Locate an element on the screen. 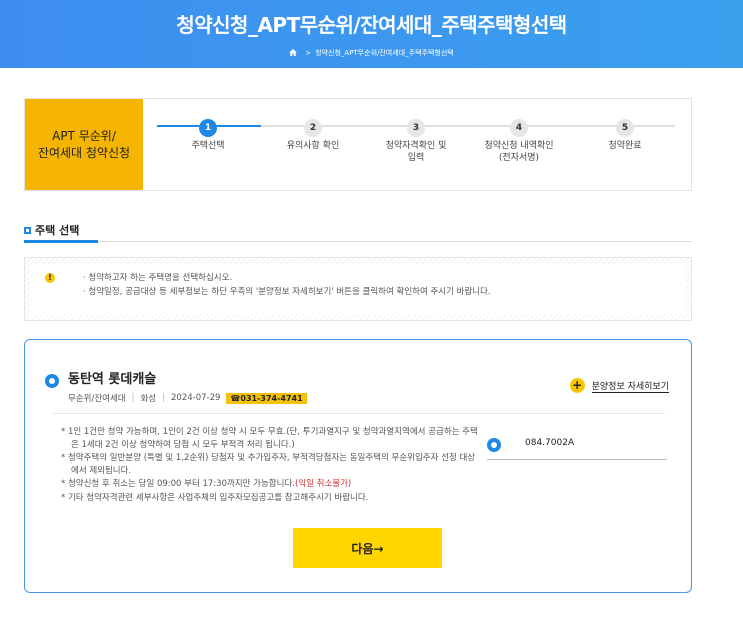 Image resolution: width=743 pixels, height=628 pixels. step-2: 2 유의사항 확인 is located at coordinates (313, 133).